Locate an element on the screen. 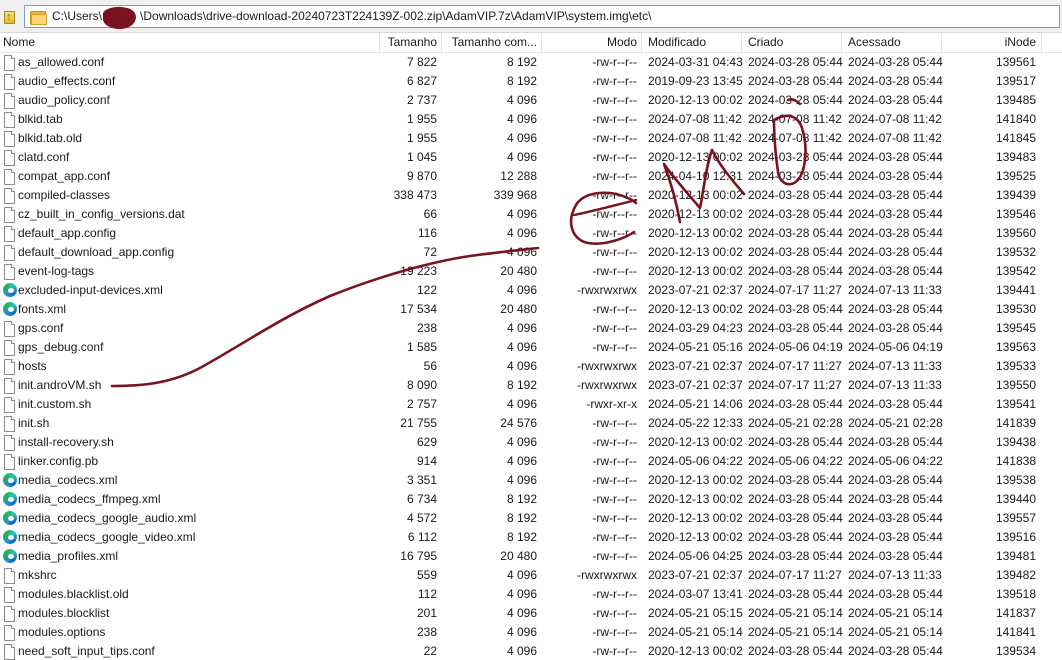  ink-letter-d is located at coordinates (789, 150).